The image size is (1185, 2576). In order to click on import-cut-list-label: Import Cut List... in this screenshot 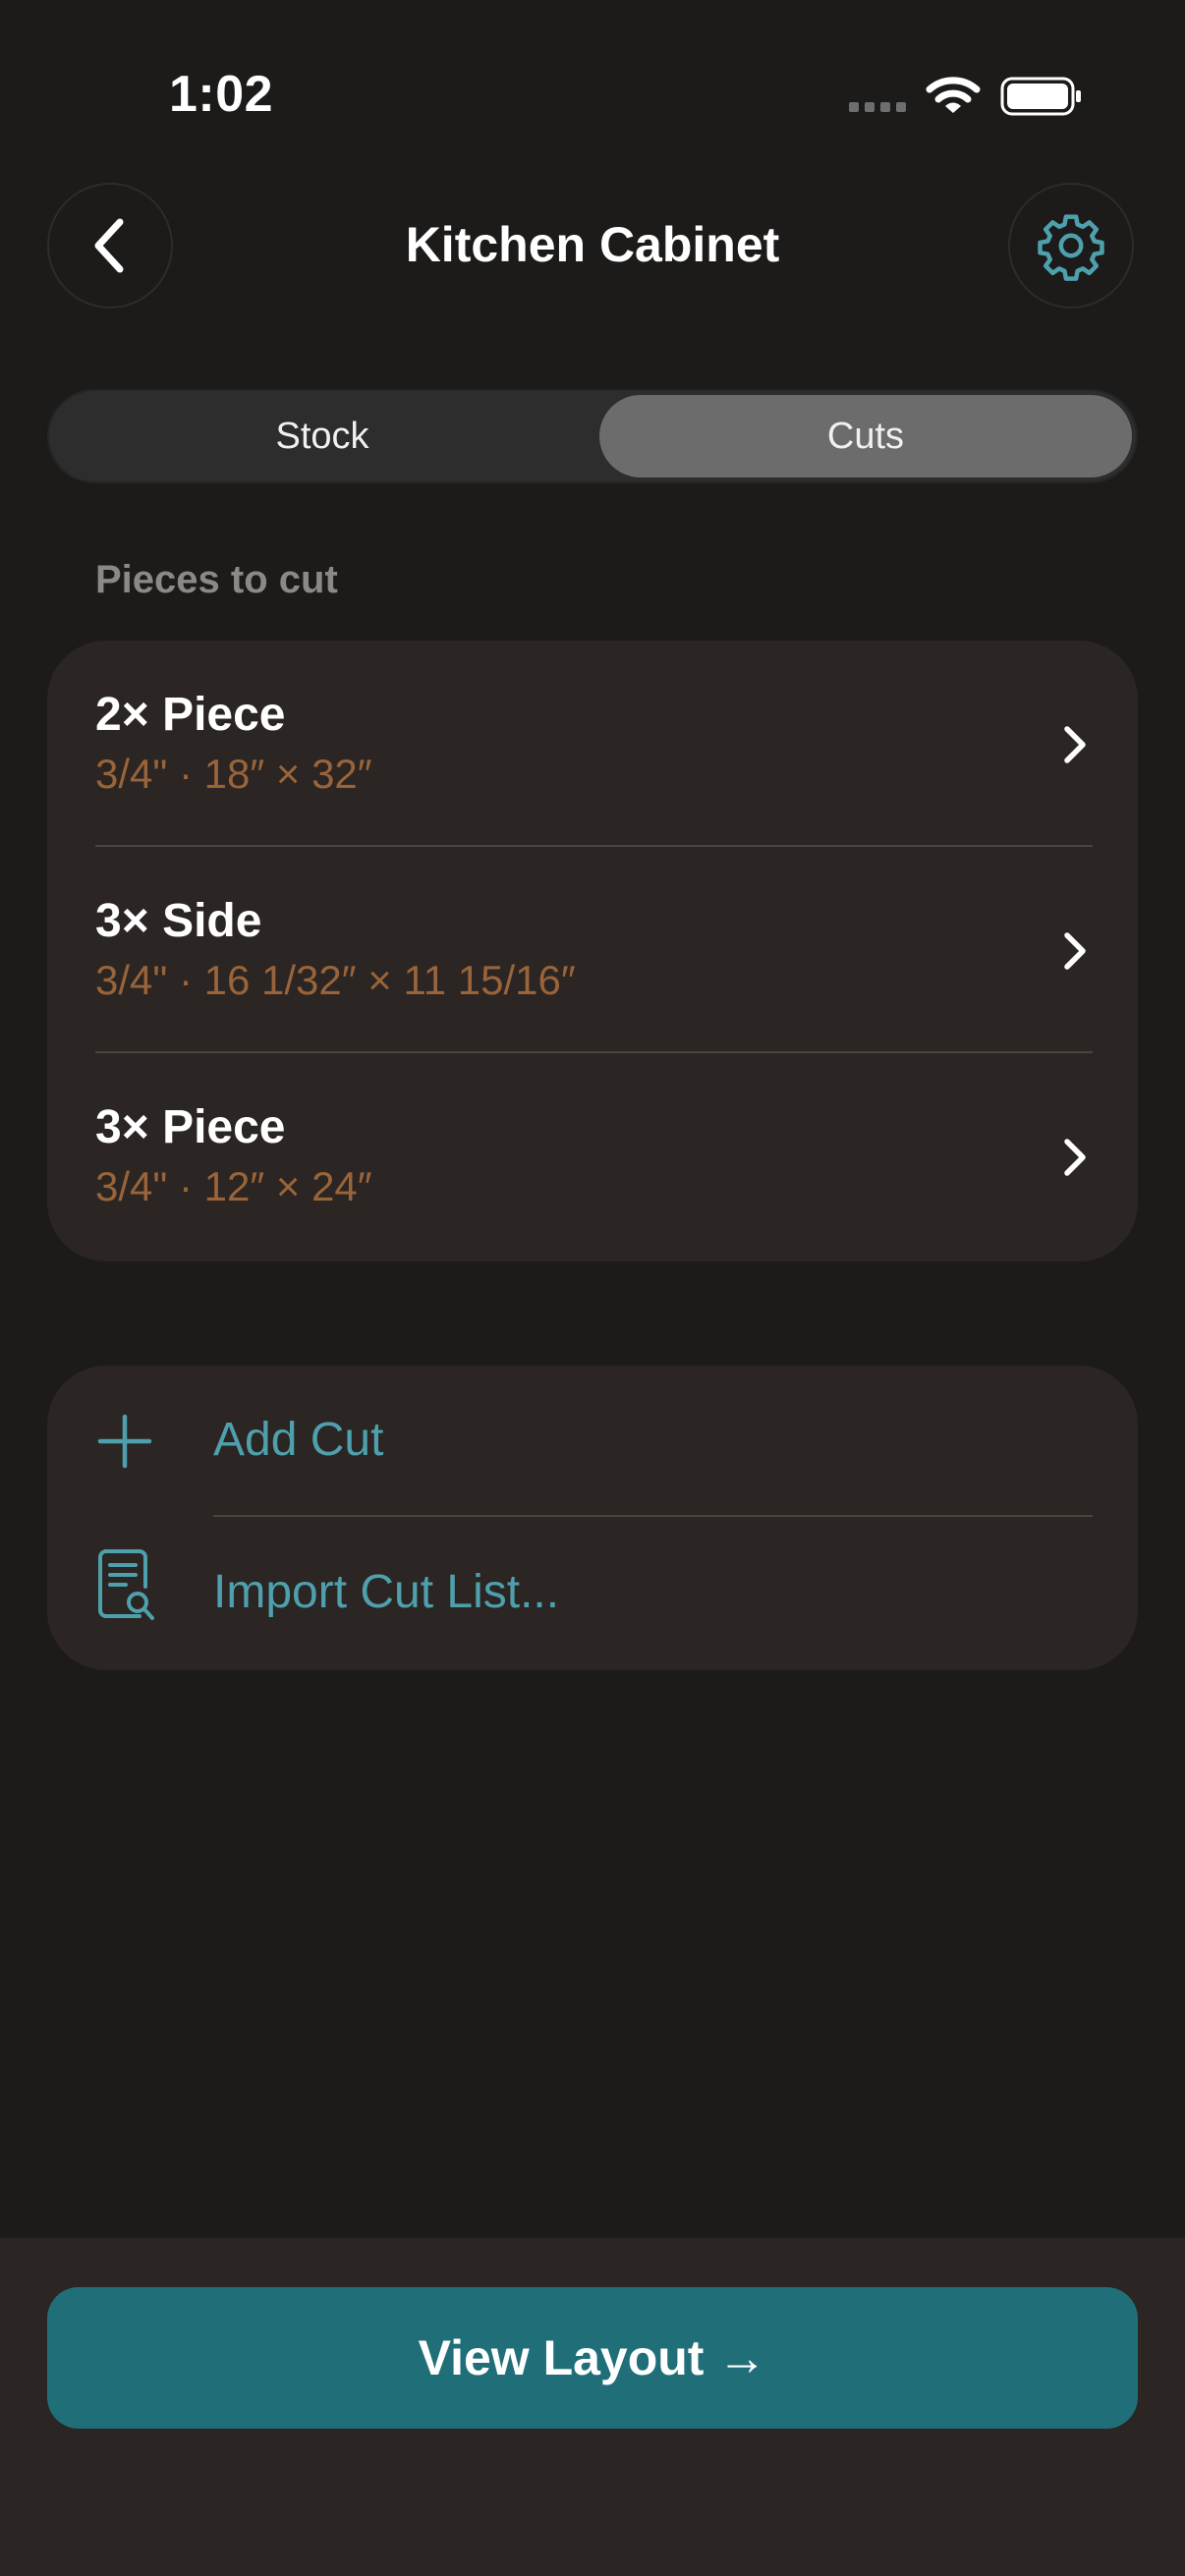, I will do `click(386, 1592)`.